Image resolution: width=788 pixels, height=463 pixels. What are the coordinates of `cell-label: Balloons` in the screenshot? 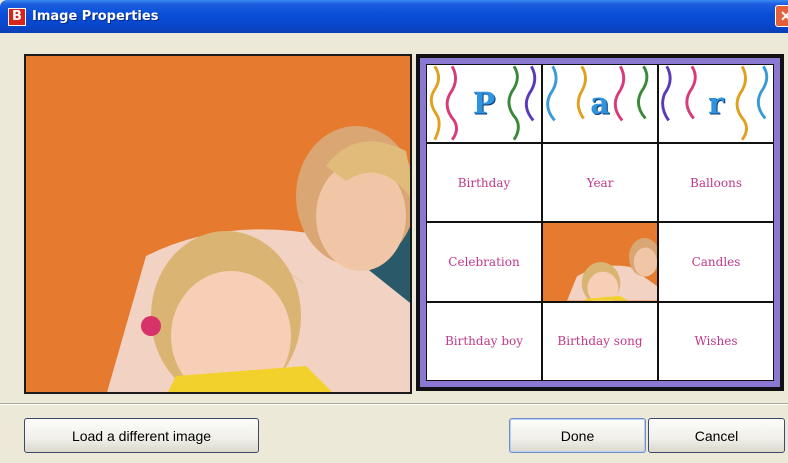 It's located at (716, 182).